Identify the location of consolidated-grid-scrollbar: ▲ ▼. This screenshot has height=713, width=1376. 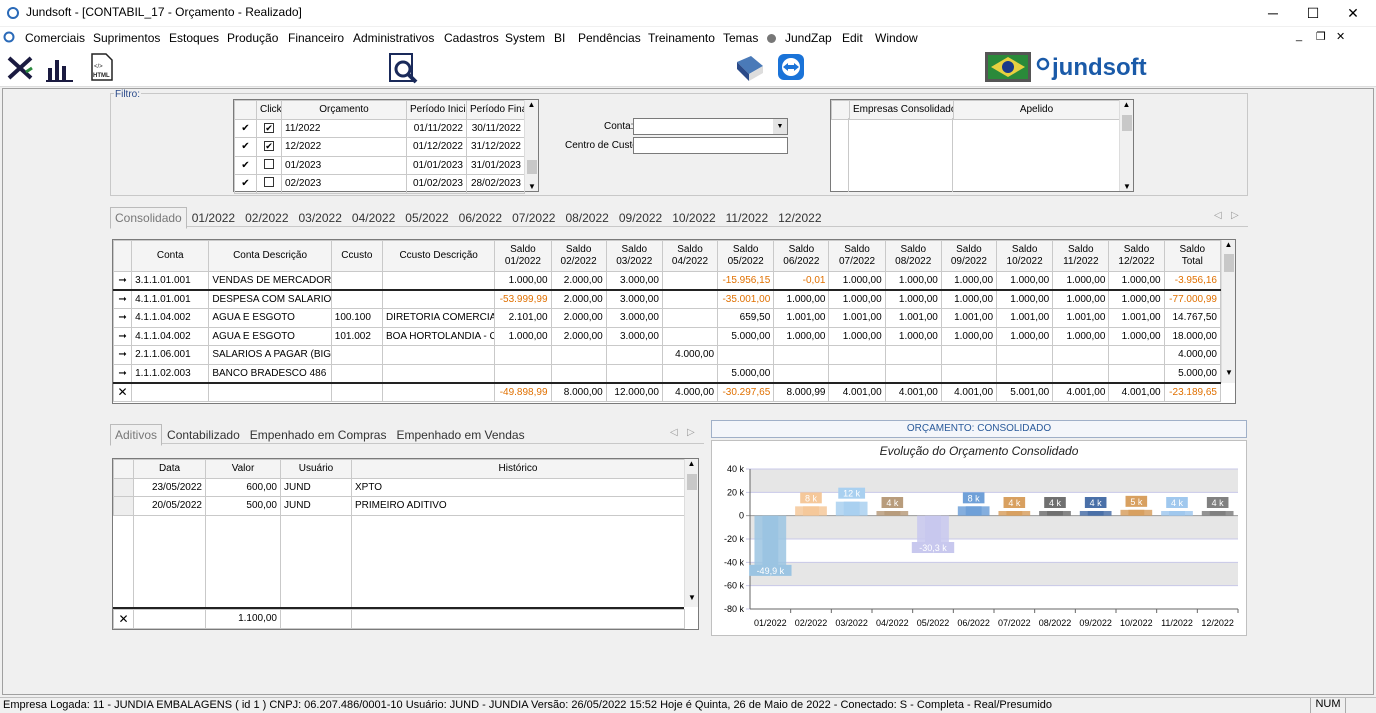
(1228, 311).